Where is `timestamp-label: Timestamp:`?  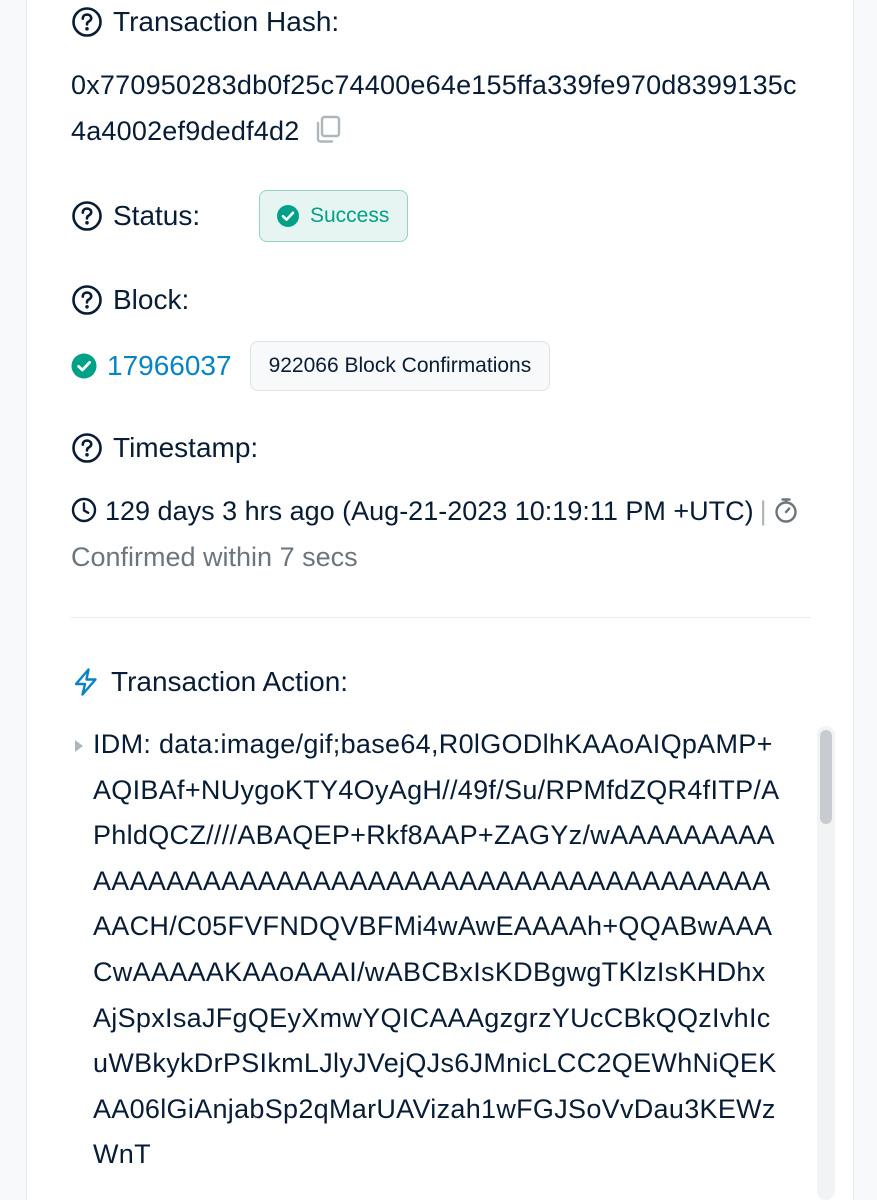 timestamp-label: Timestamp: is located at coordinates (186, 447).